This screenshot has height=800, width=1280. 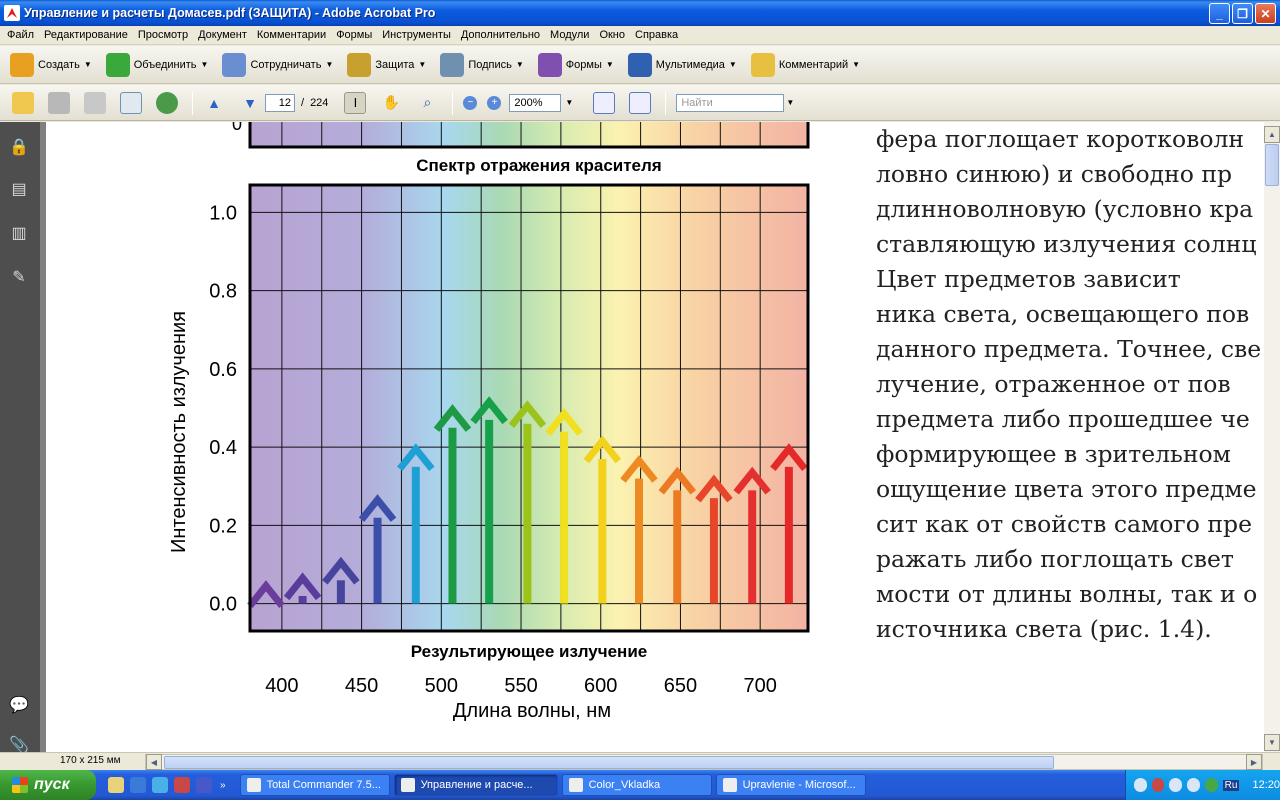 What do you see at coordinates (23, 102) in the screenshot?
I see `open-icon` at bounding box center [23, 102].